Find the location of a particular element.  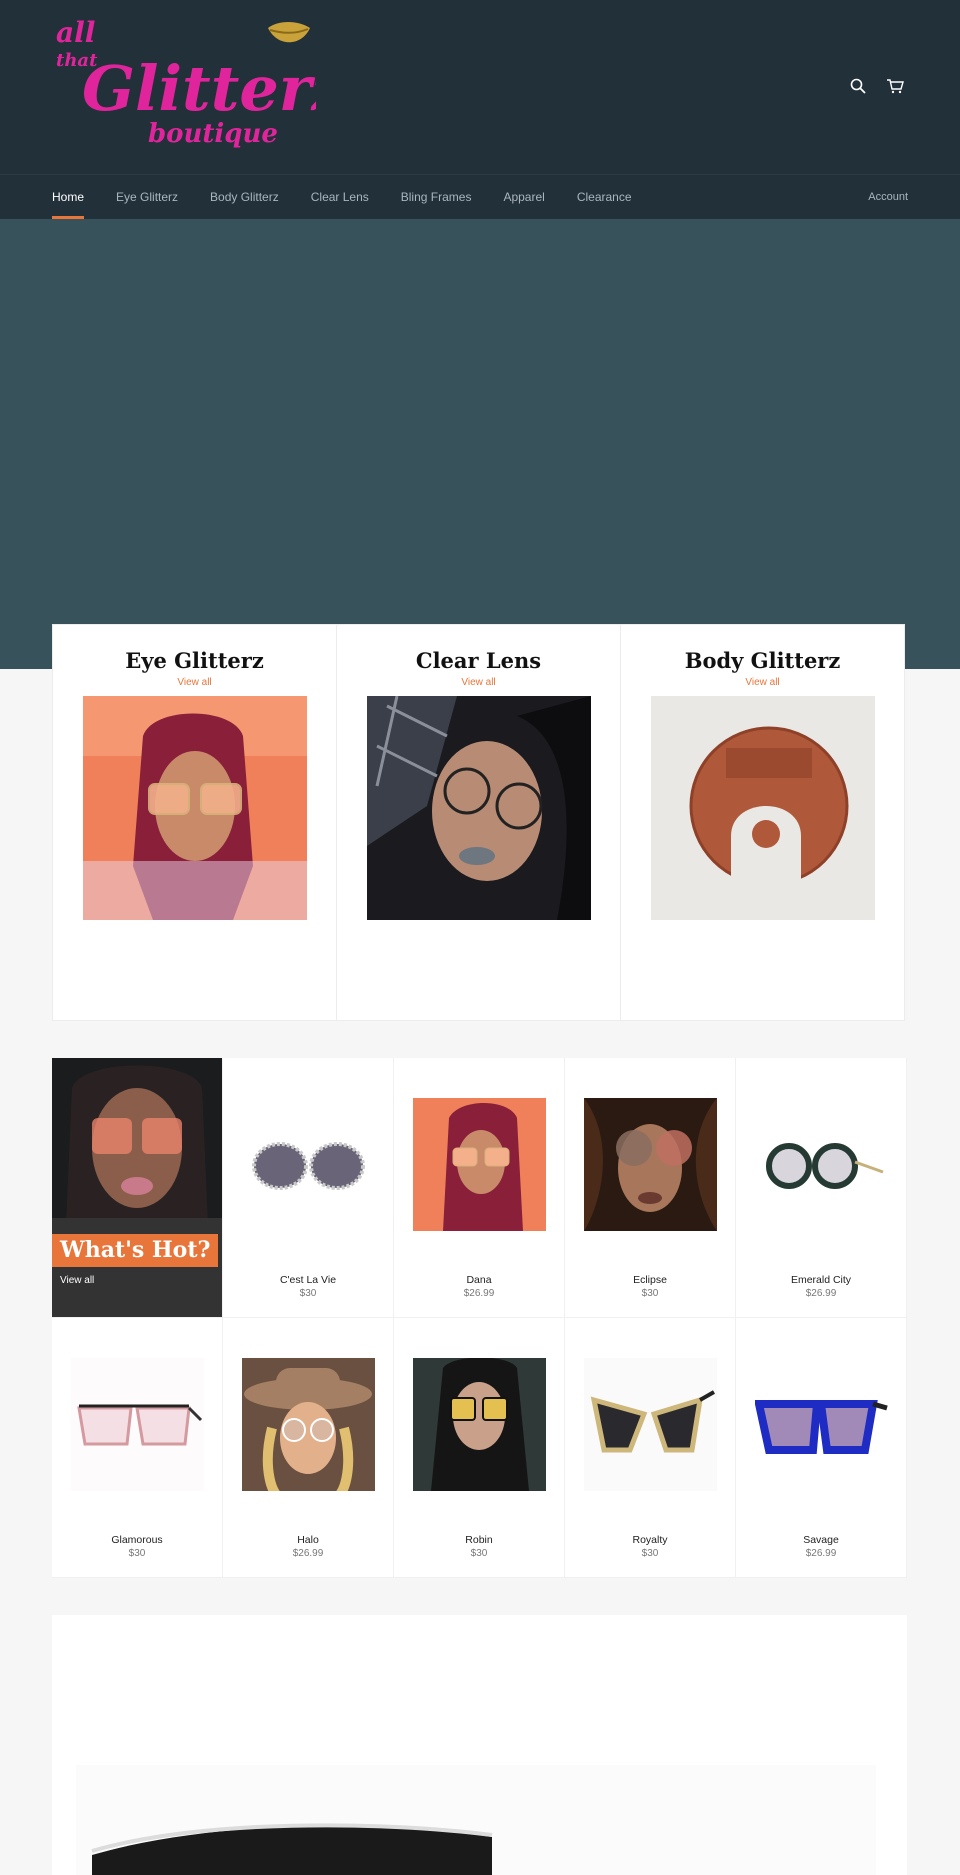

svg-text: boutique is located at coordinates (213, 134).